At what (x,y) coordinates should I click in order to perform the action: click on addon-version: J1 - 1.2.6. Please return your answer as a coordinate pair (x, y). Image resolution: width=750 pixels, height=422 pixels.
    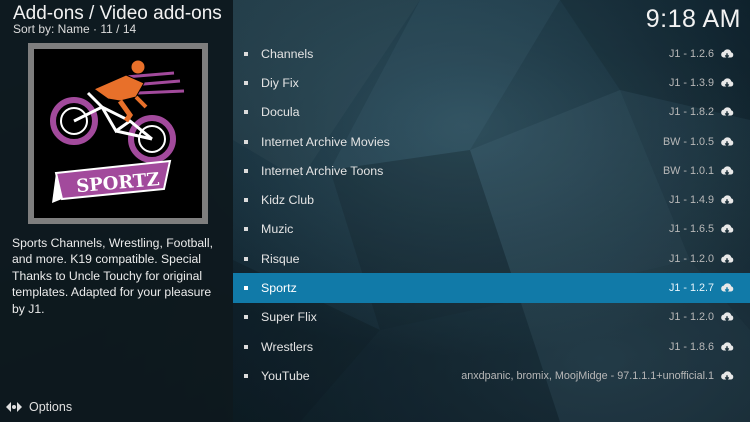
    Looking at the image, I should click on (691, 53).